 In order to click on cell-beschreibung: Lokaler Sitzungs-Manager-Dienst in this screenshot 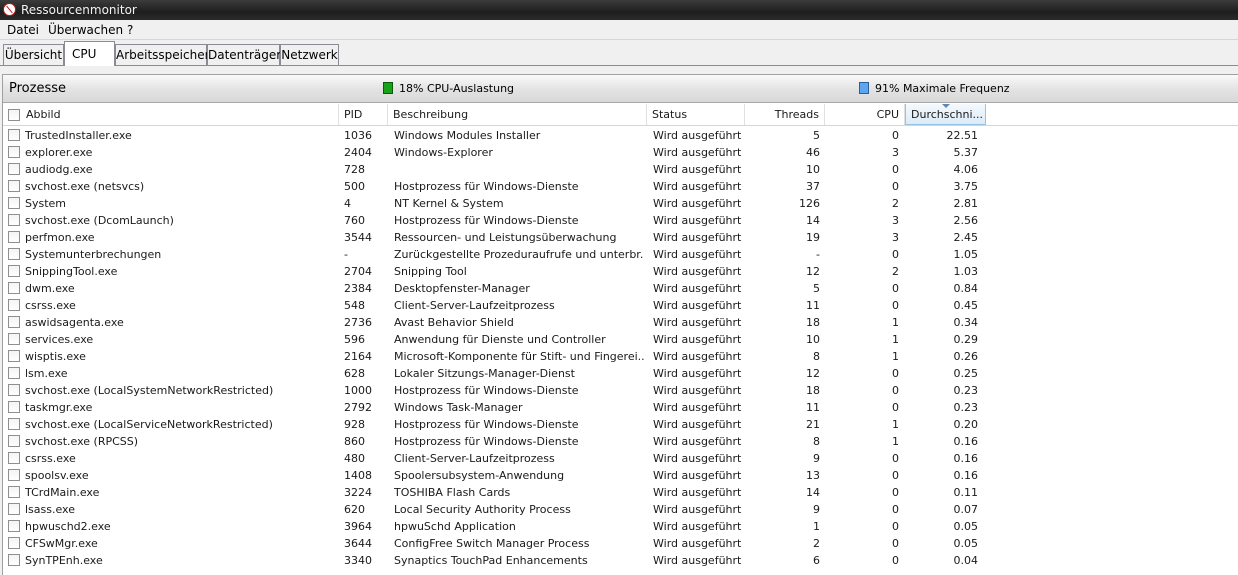, I will do `click(484, 373)`.